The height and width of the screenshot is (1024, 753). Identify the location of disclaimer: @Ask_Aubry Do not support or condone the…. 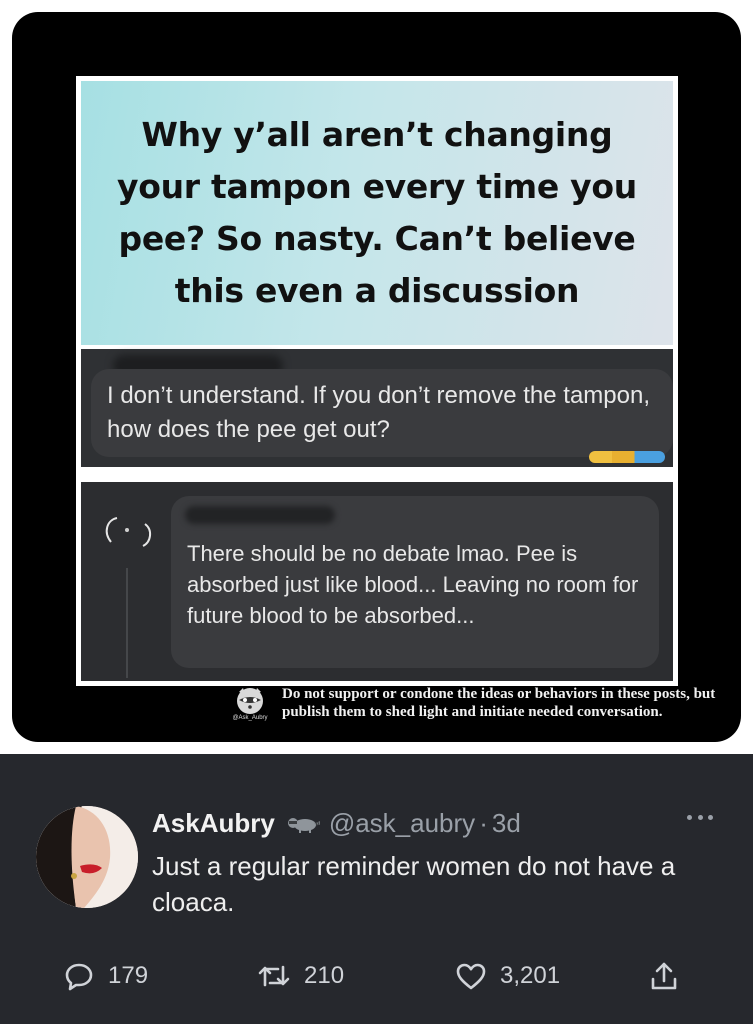
(474, 710).